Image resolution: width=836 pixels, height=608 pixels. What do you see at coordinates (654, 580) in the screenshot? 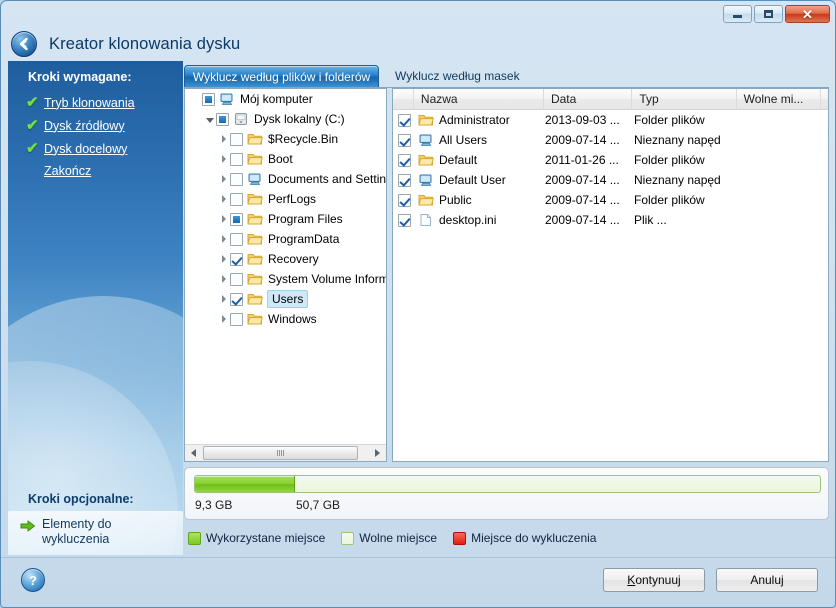
I see `continue-button: Kontynuuj` at bounding box center [654, 580].